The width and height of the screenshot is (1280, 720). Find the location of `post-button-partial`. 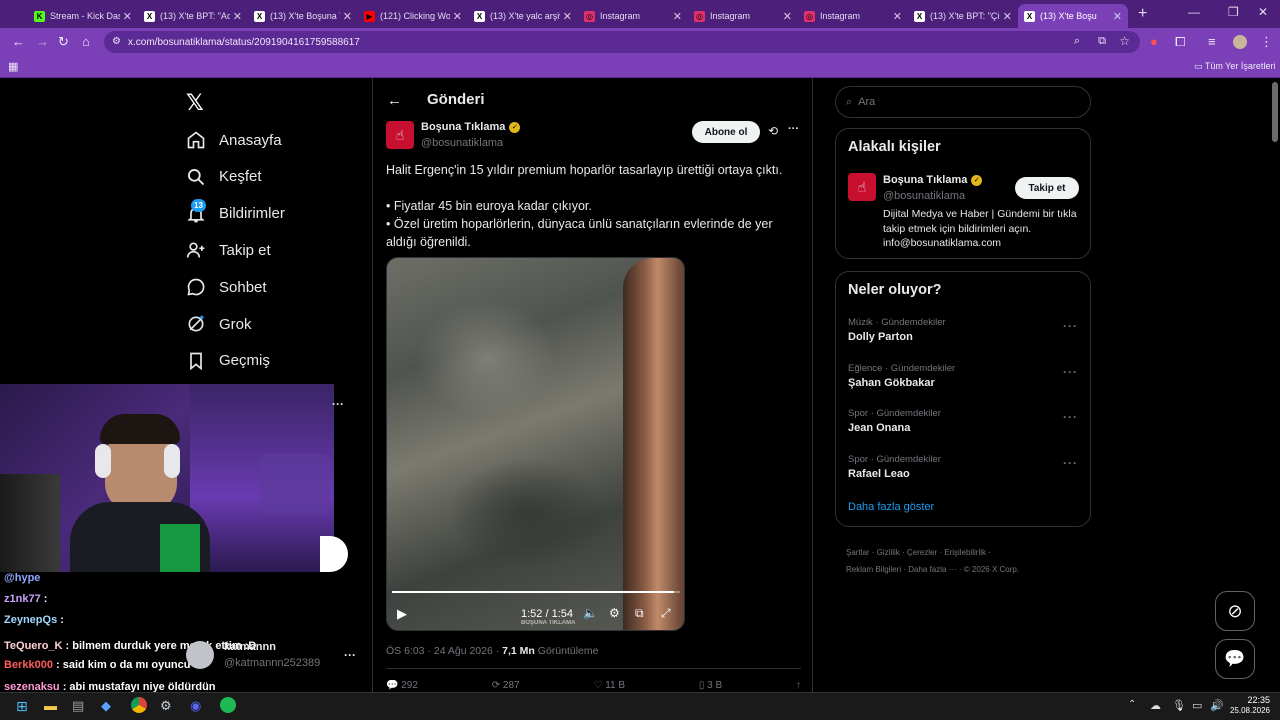

post-button-partial is located at coordinates (334, 554).